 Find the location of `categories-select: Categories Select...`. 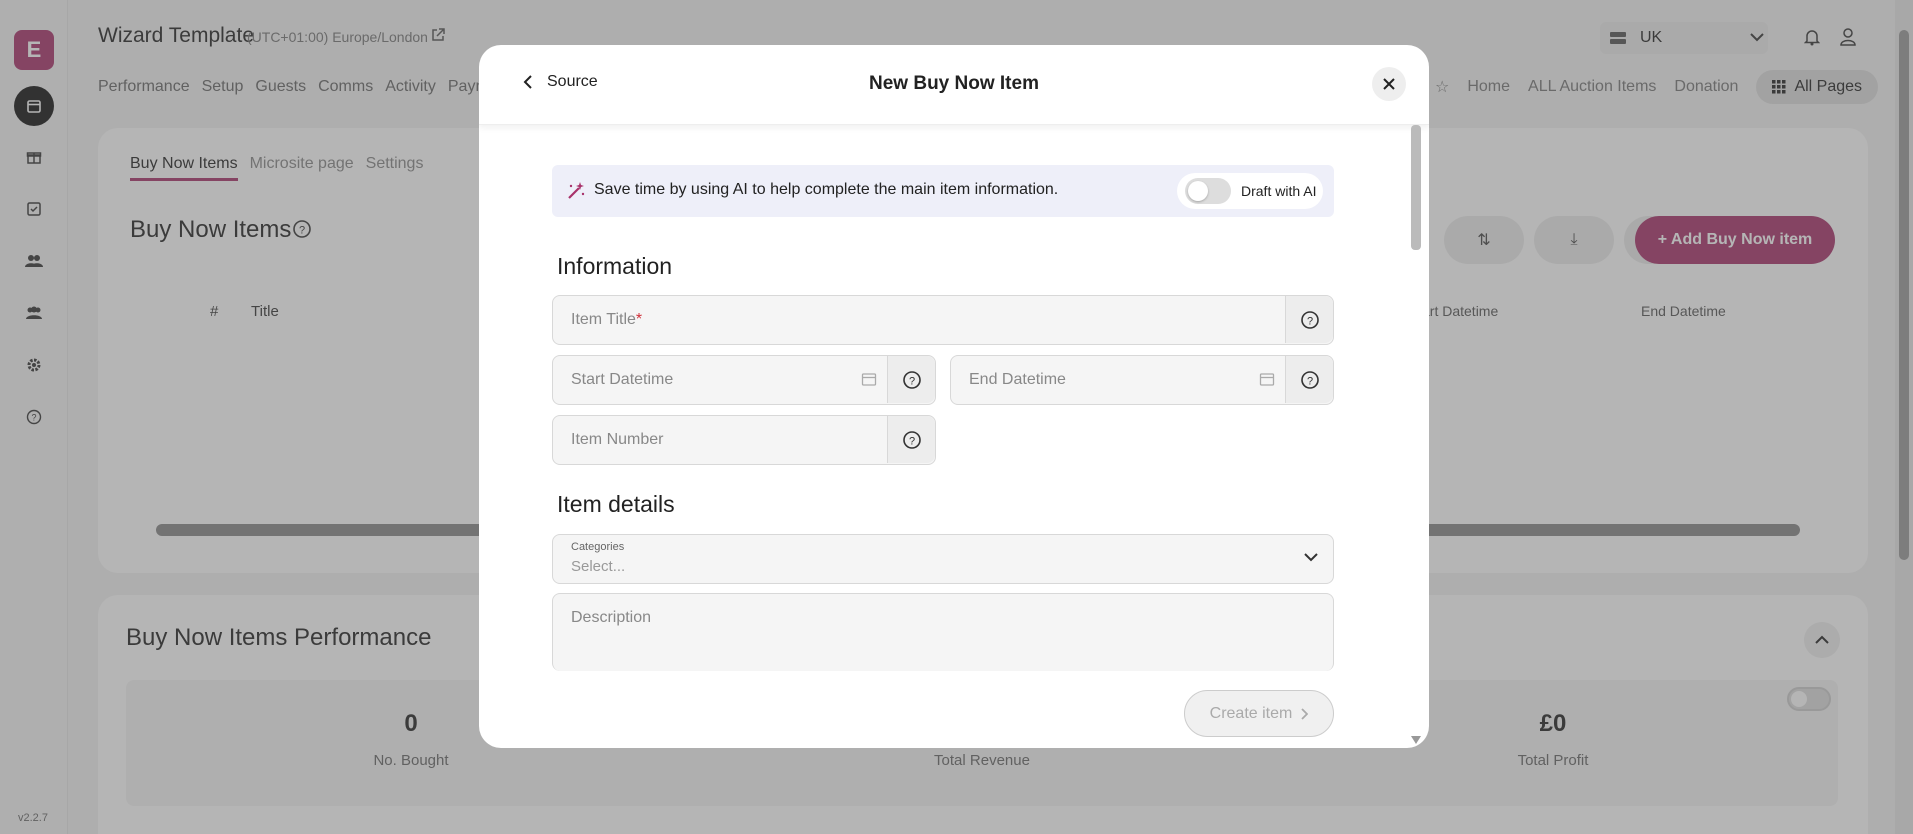

categories-select: Categories Select... is located at coordinates (943, 559).